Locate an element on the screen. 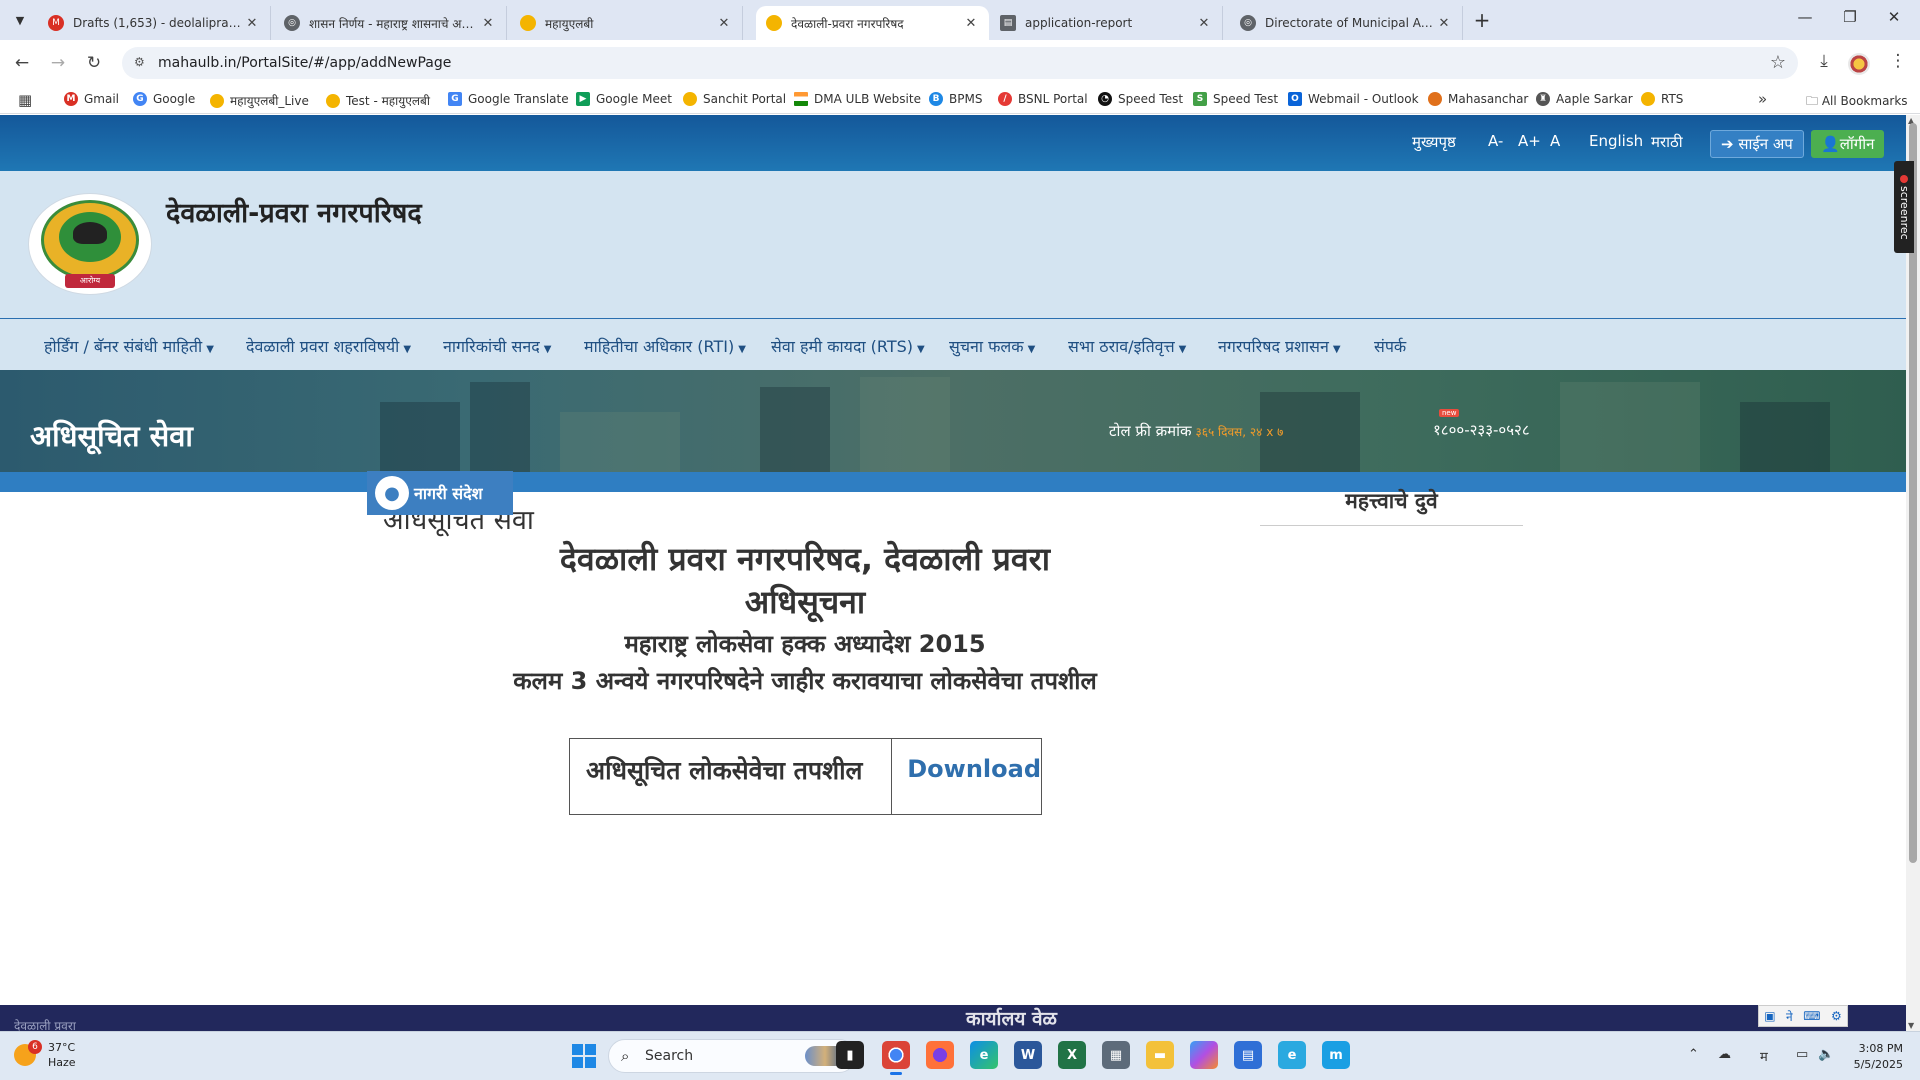 The width and height of the screenshot is (1920, 1080). tab-application-report: ▤ application-report ✕ is located at coordinates (1106, 23).